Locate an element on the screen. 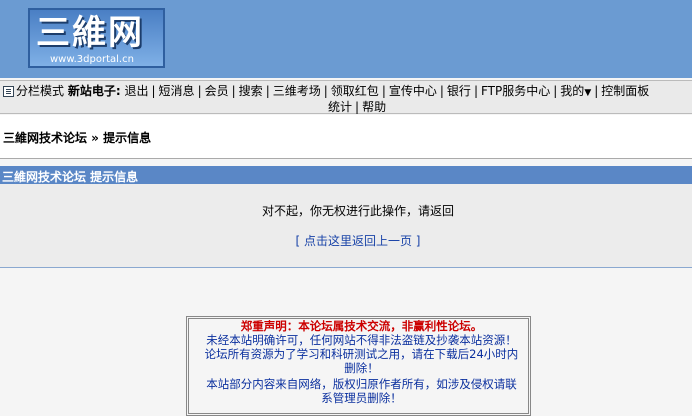 The height and width of the screenshot is (416, 692). nav-item-help: 帮助 is located at coordinates (374, 107).